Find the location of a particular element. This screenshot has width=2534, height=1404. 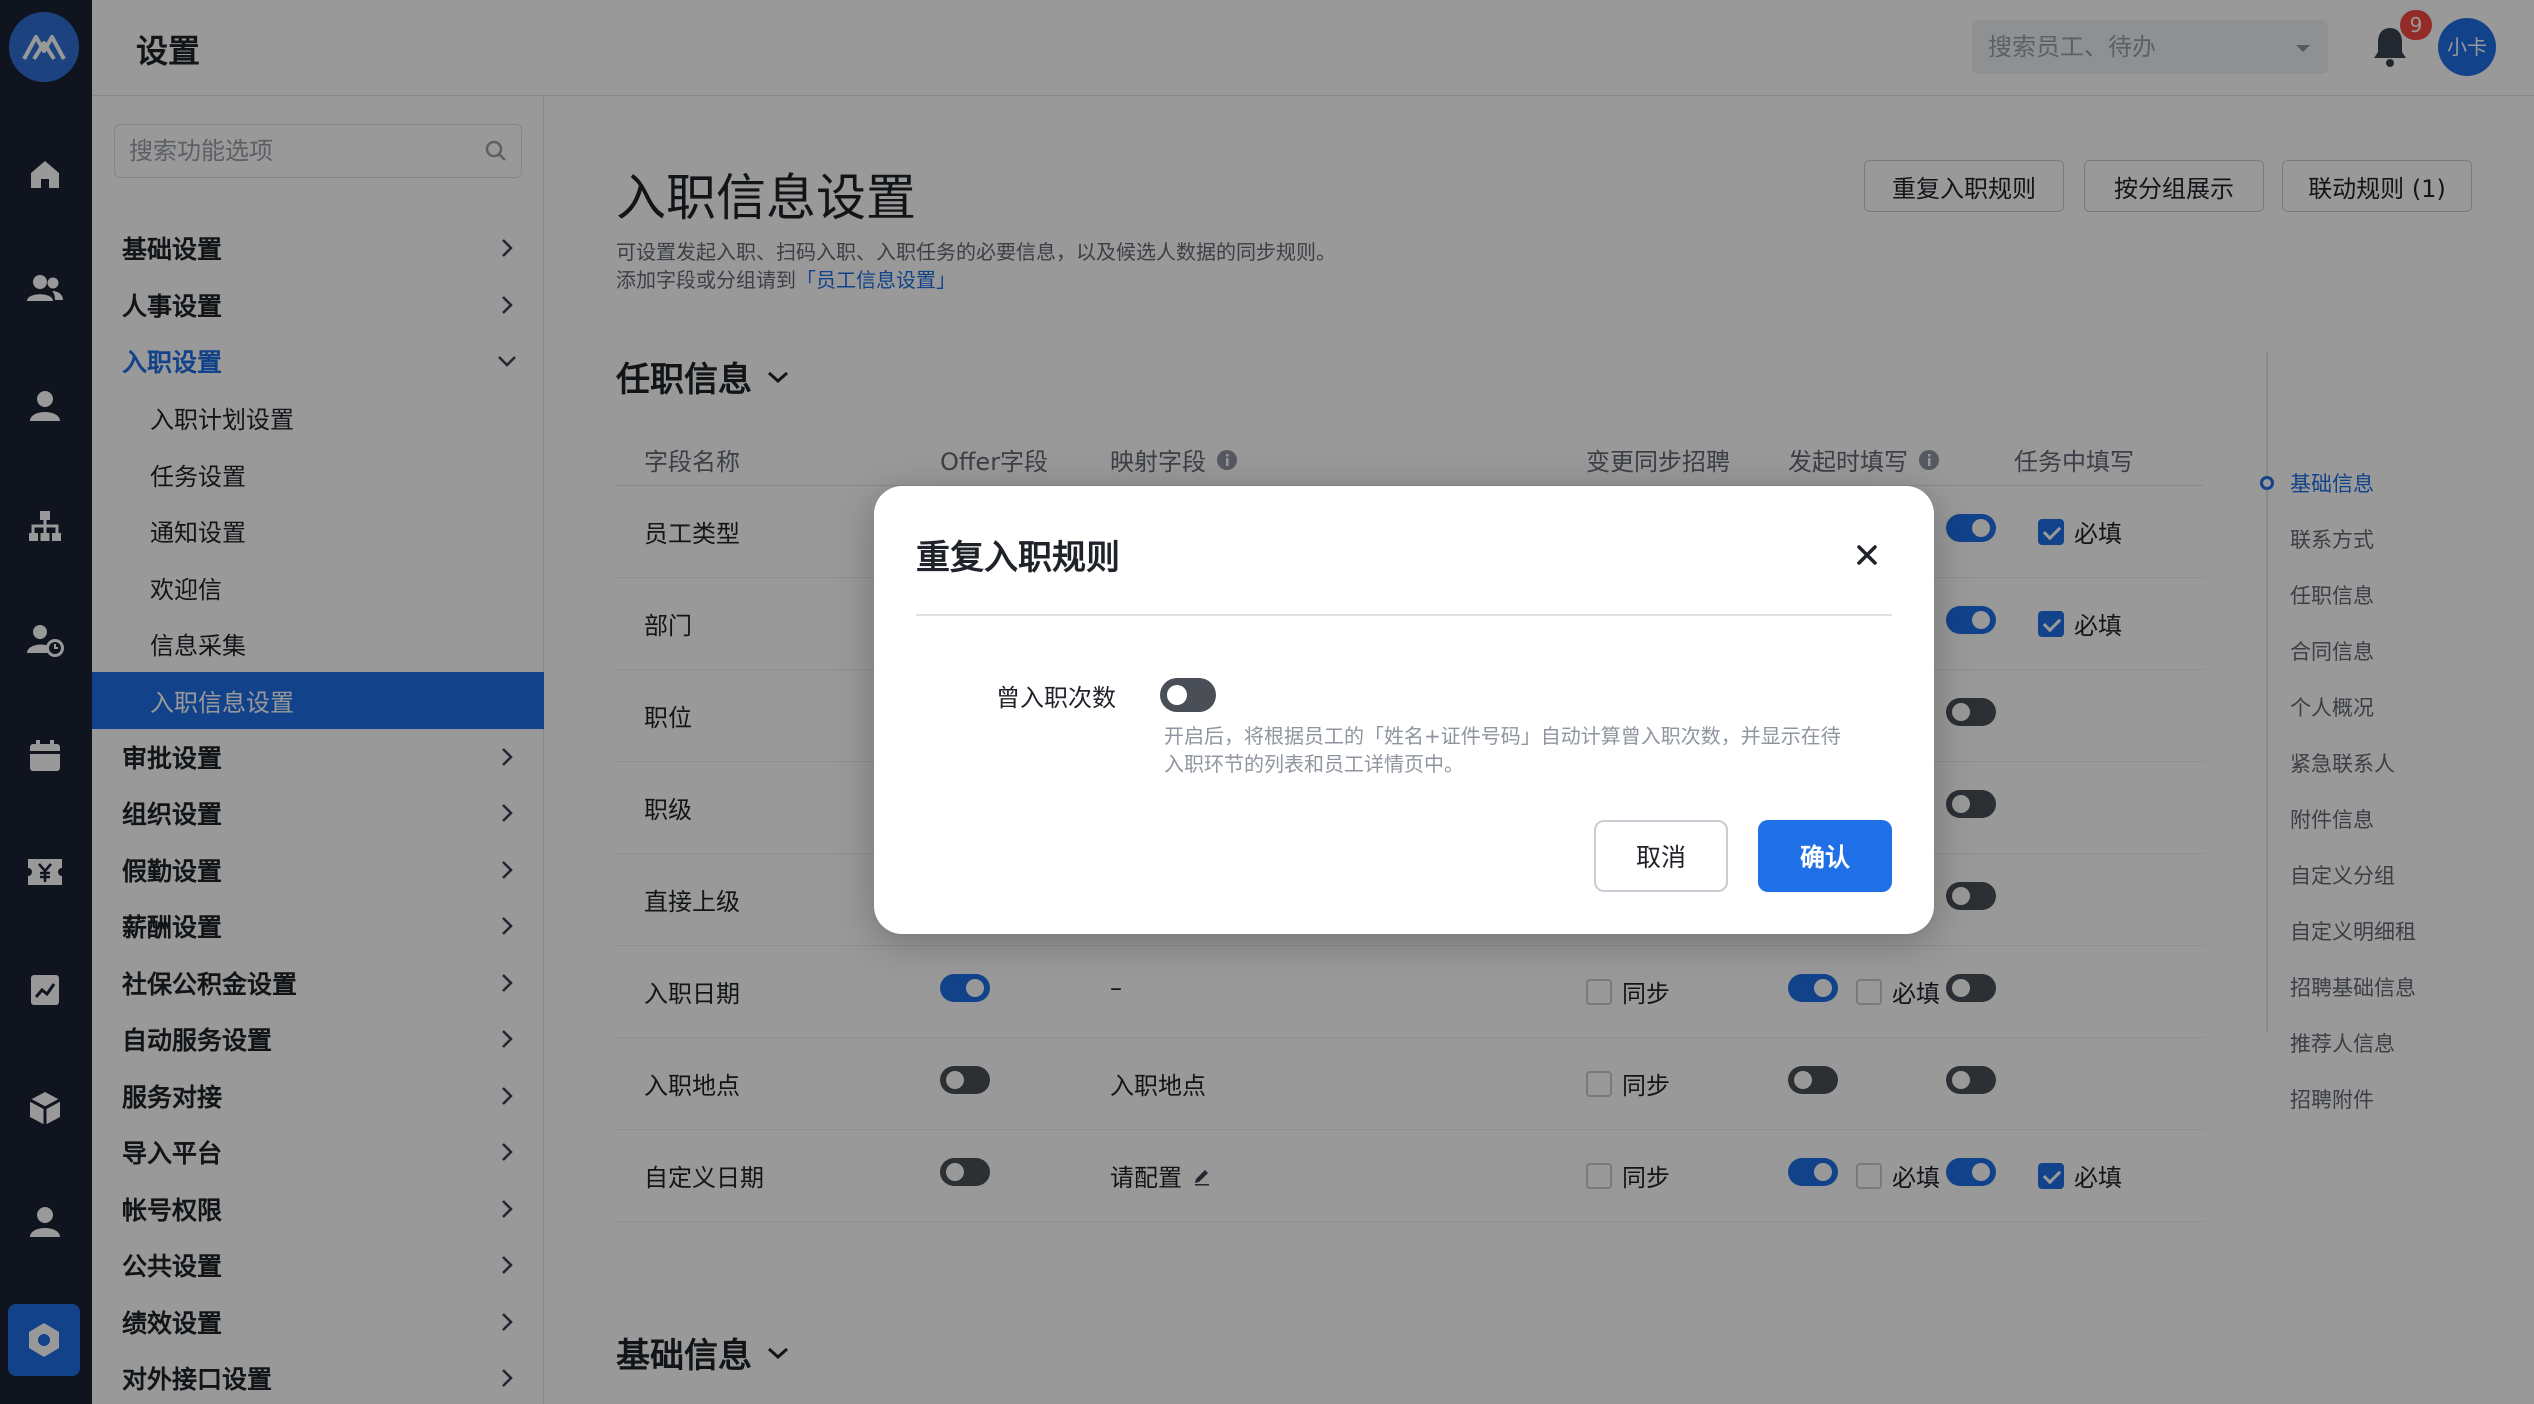

dialog-divider is located at coordinates (1404, 615).